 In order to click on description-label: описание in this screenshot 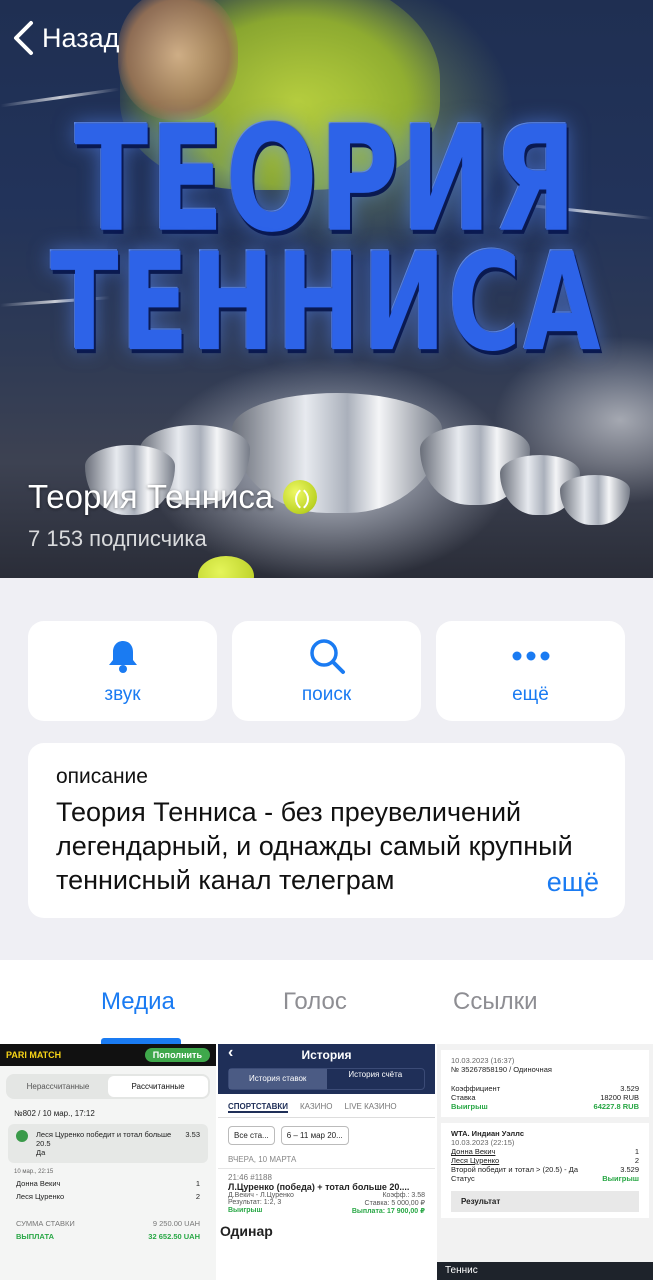, I will do `click(102, 776)`.